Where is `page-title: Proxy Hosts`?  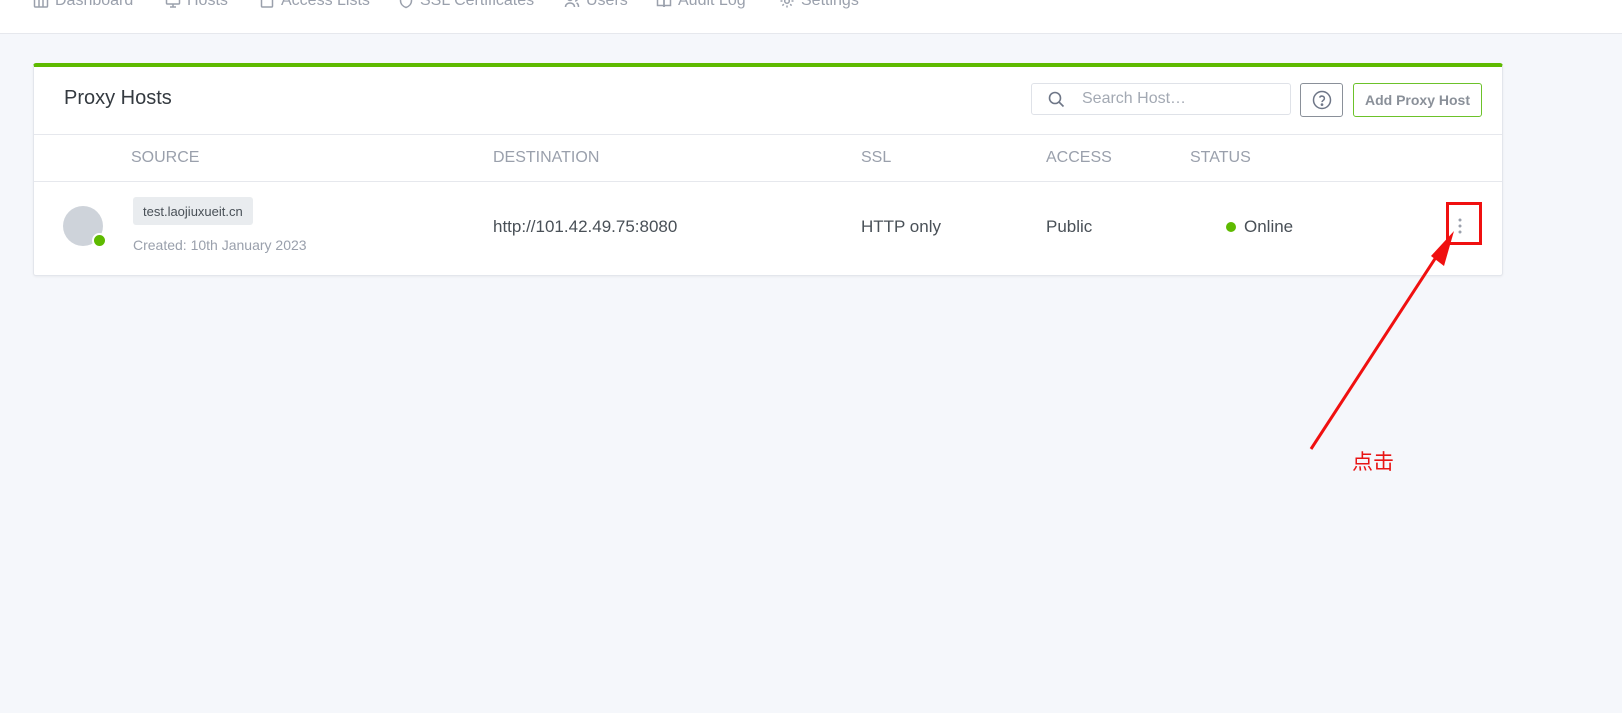
page-title: Proxy Hosts is located at coordinates (118, 98).